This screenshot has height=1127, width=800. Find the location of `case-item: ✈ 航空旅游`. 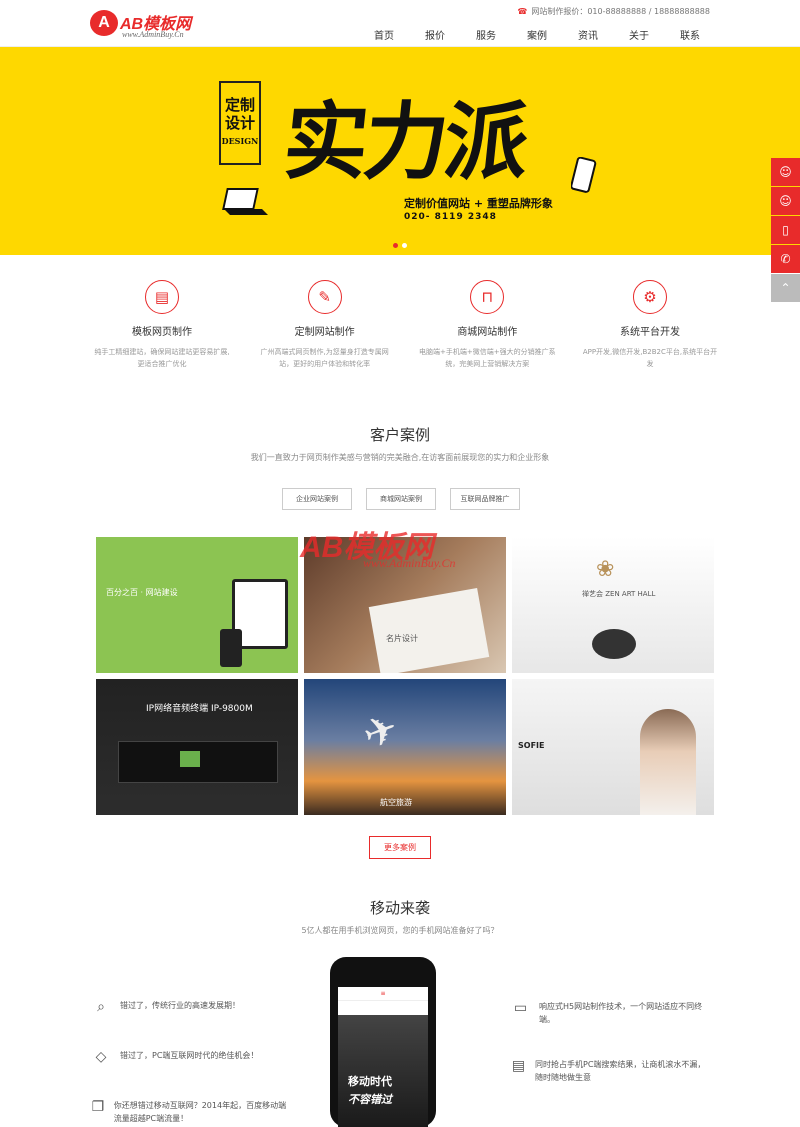

case-item: ✈ 航空旅游 is located at coordinates (405, 747).